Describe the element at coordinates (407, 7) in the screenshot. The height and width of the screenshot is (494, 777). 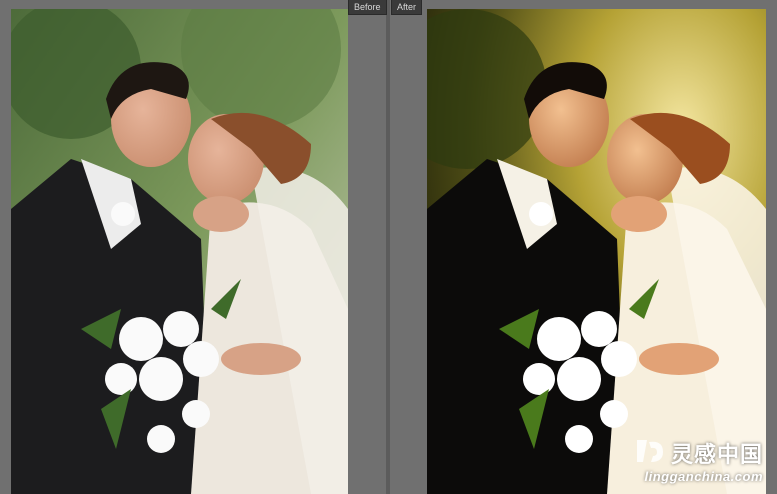
I see `after-label: After` at that location.